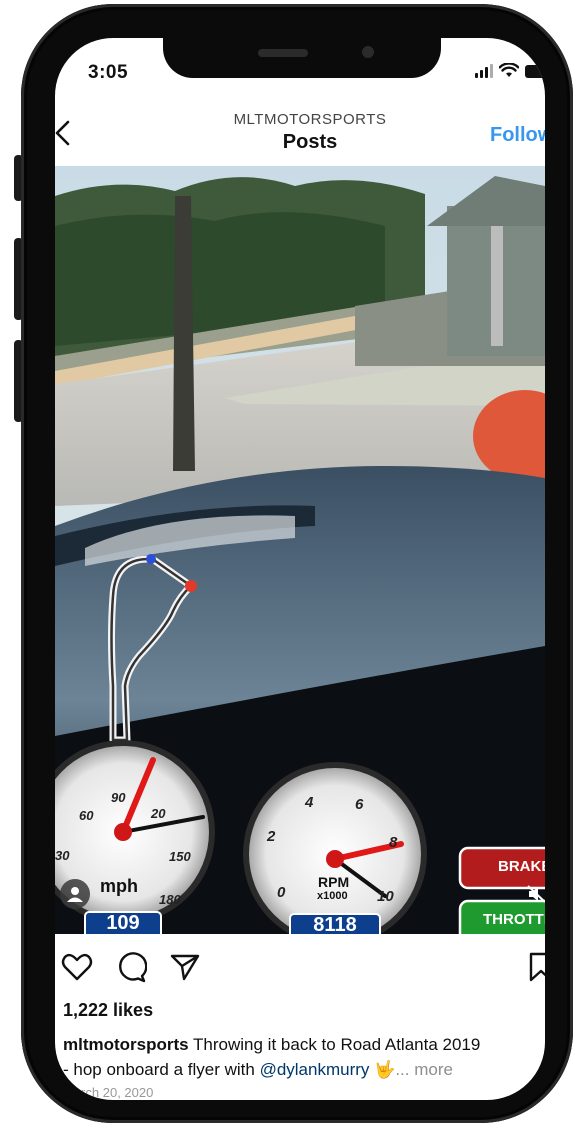  I want to click on notch, so click(302, 58).